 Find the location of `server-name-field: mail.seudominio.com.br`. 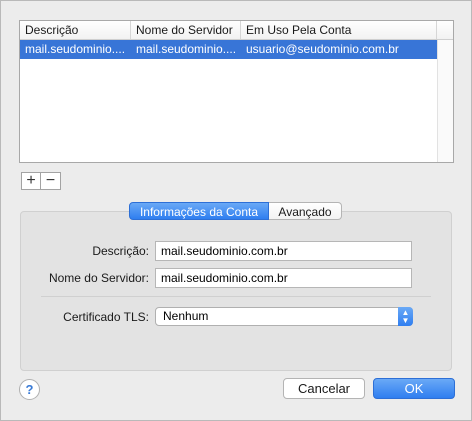

server-name-field: mail.seudominio.com.br is located at coordinates (283, 278).